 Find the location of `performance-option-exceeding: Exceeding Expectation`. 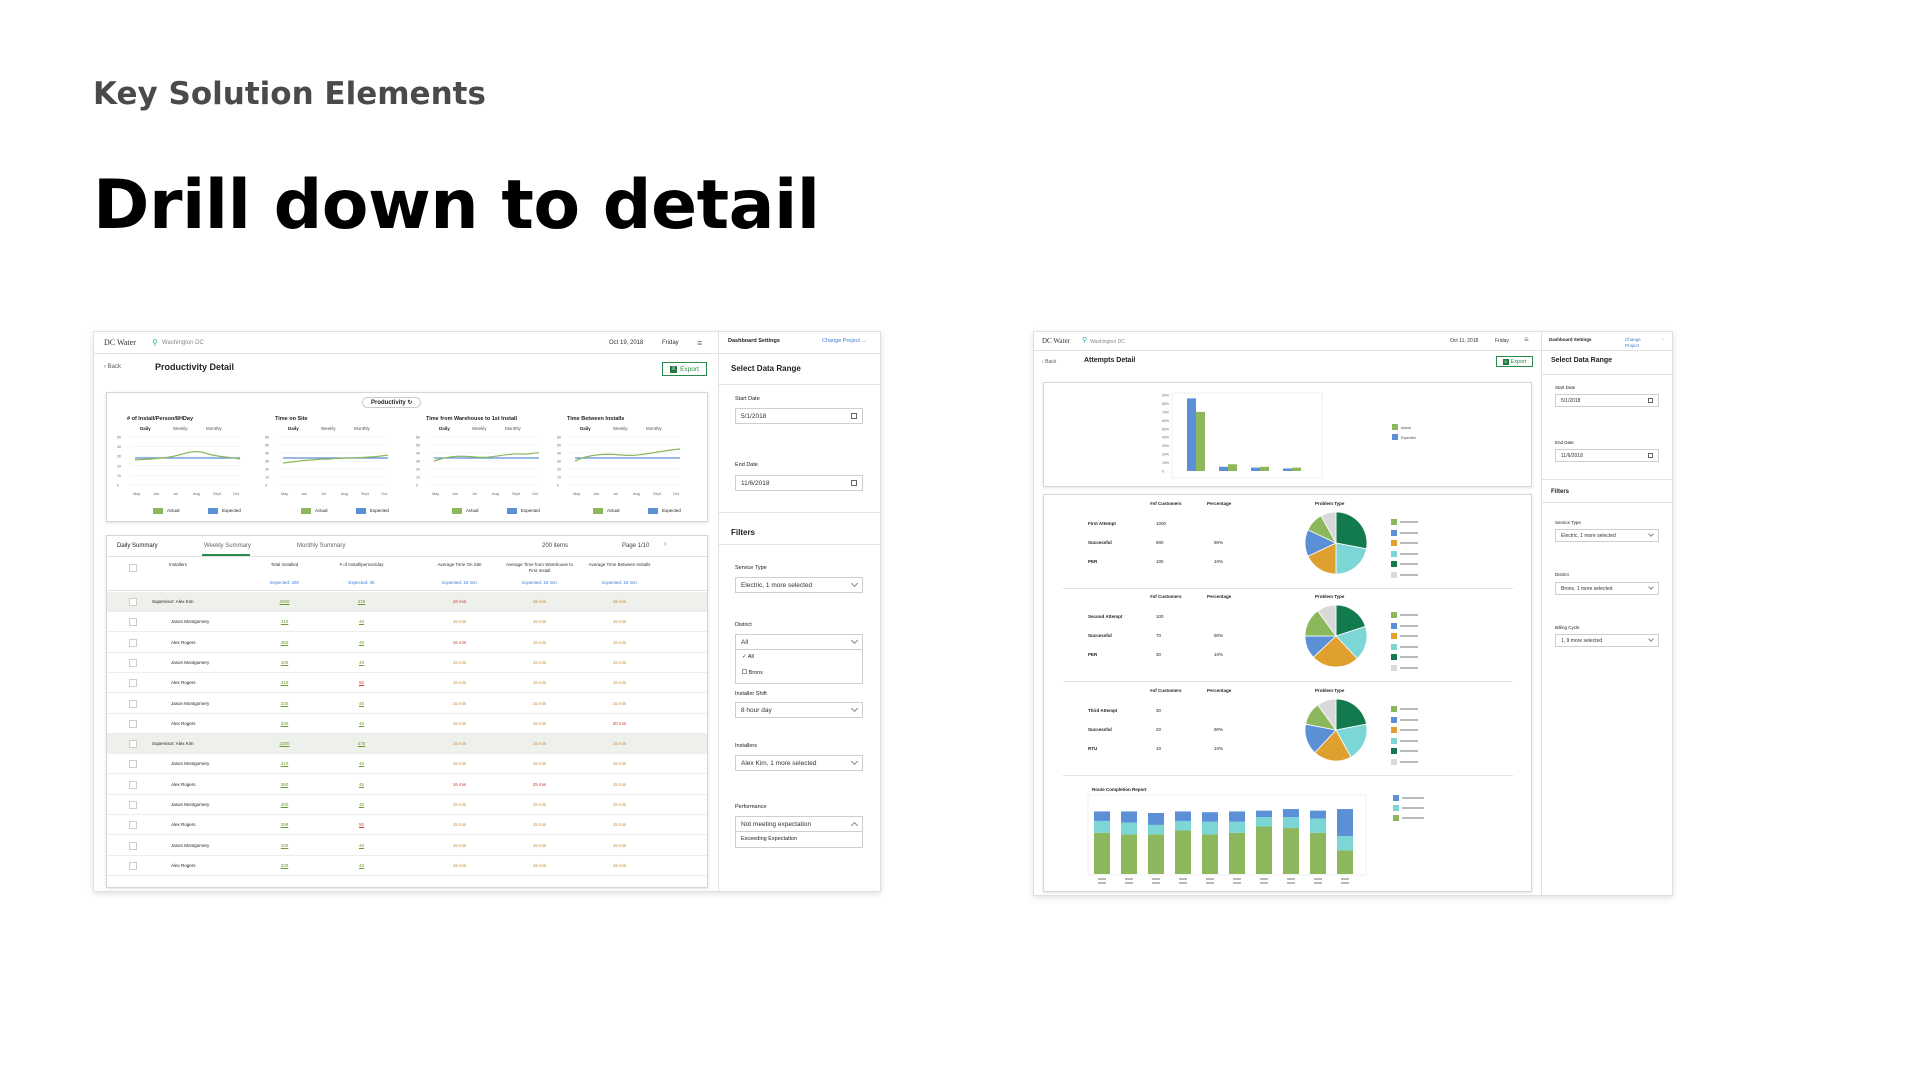

performance-option-exceeding: Exceeding Expectation is located at coordinates (799, 840).